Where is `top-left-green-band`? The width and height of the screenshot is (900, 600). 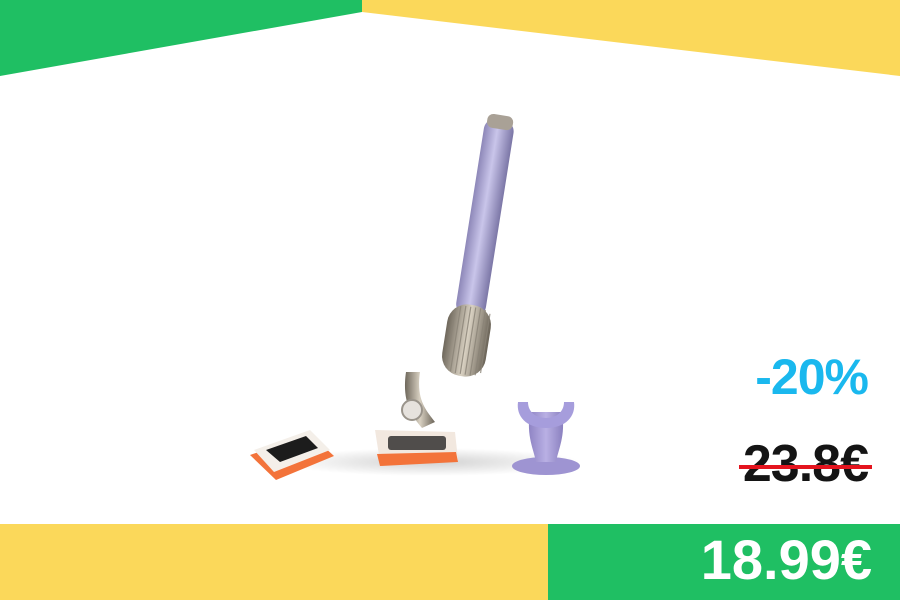 top-left-green-band is located at coordinates (181, 38).